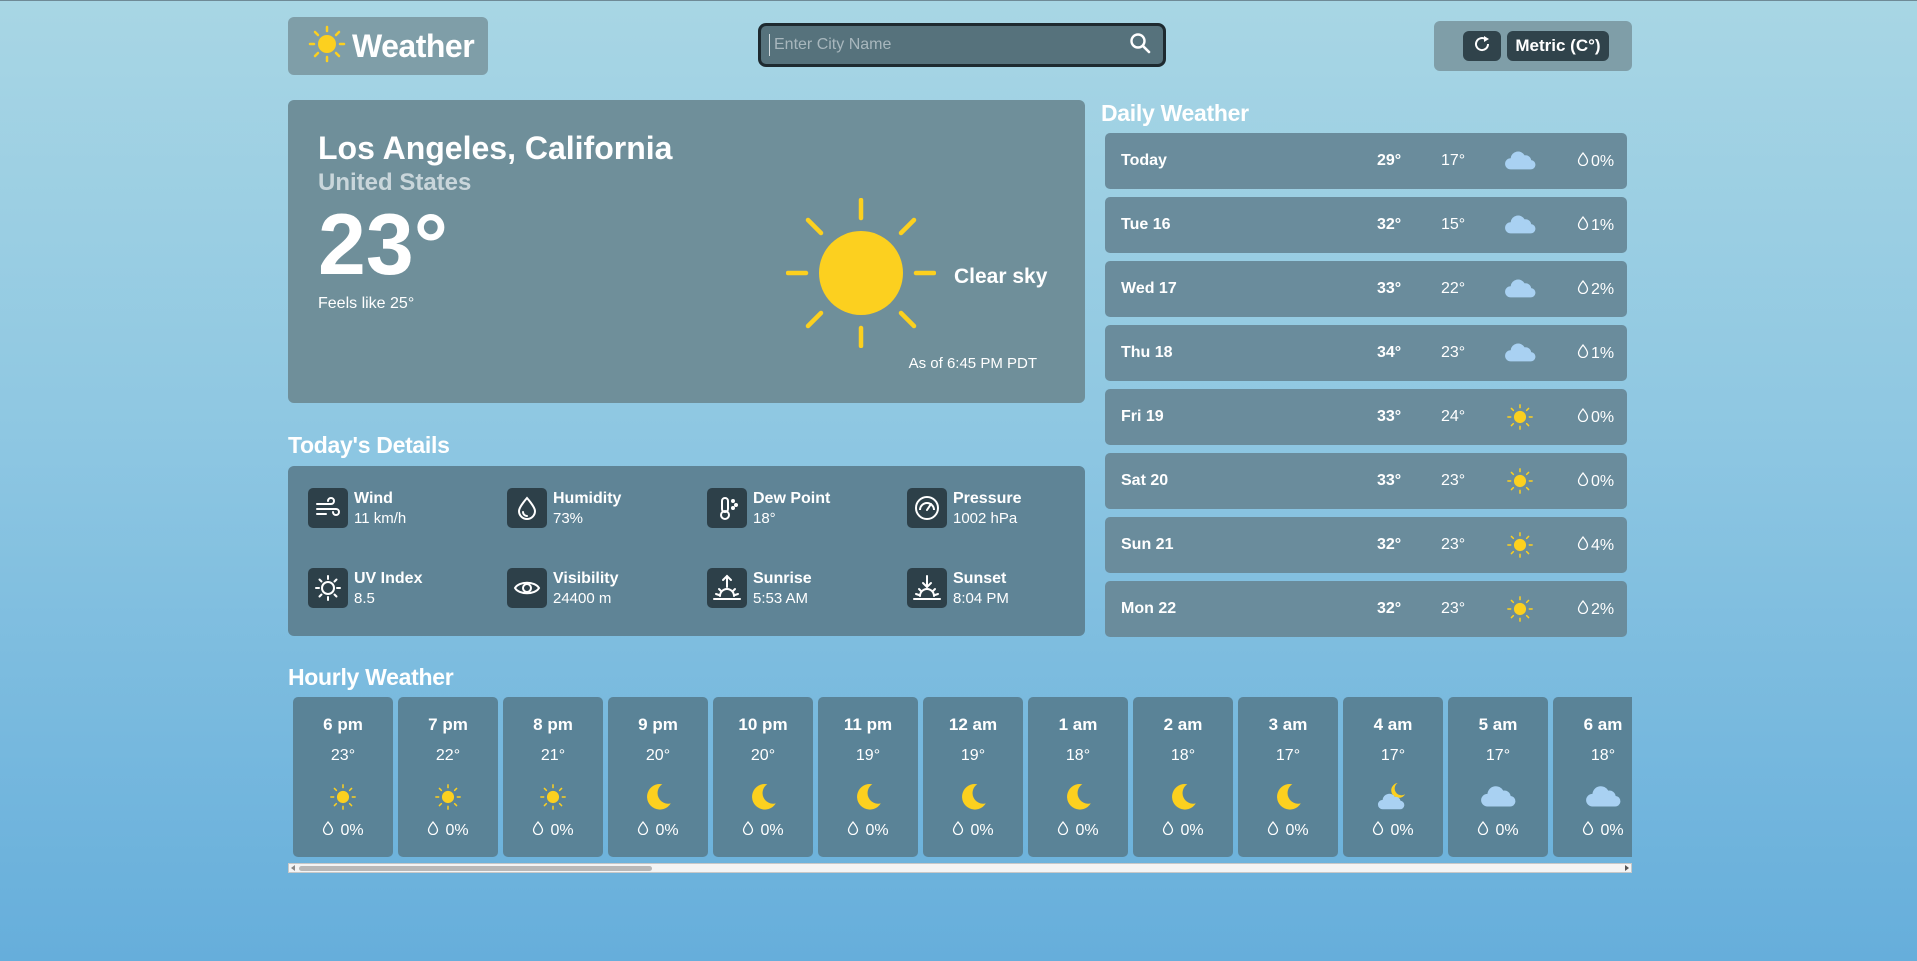 The height and width of the screenshot is (961, 1917). What do you see at coordinates (413, 45) in the screenshot?
I see `app-title: Weather` at bounding box center [413, 45].